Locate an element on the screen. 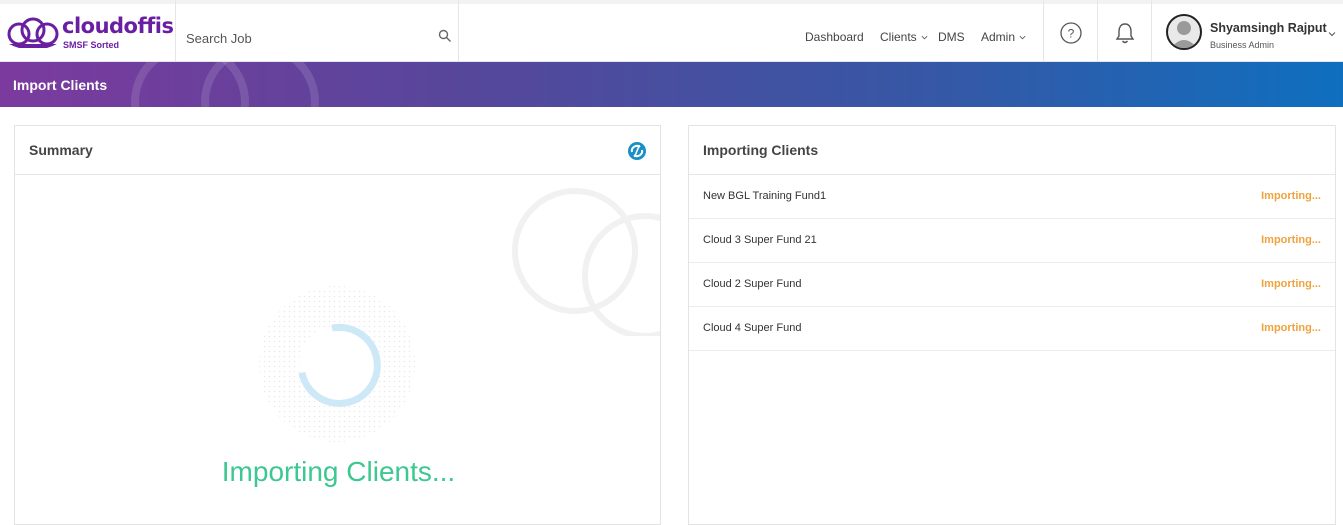 The width and height of the screenshot is (1343, 525). nav-clients: Clients is located at coordinates (904, 37).